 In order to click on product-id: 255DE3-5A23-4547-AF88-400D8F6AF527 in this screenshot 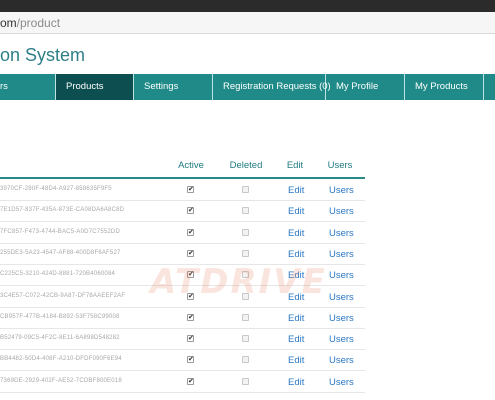, I will do `click(60, 252)`.